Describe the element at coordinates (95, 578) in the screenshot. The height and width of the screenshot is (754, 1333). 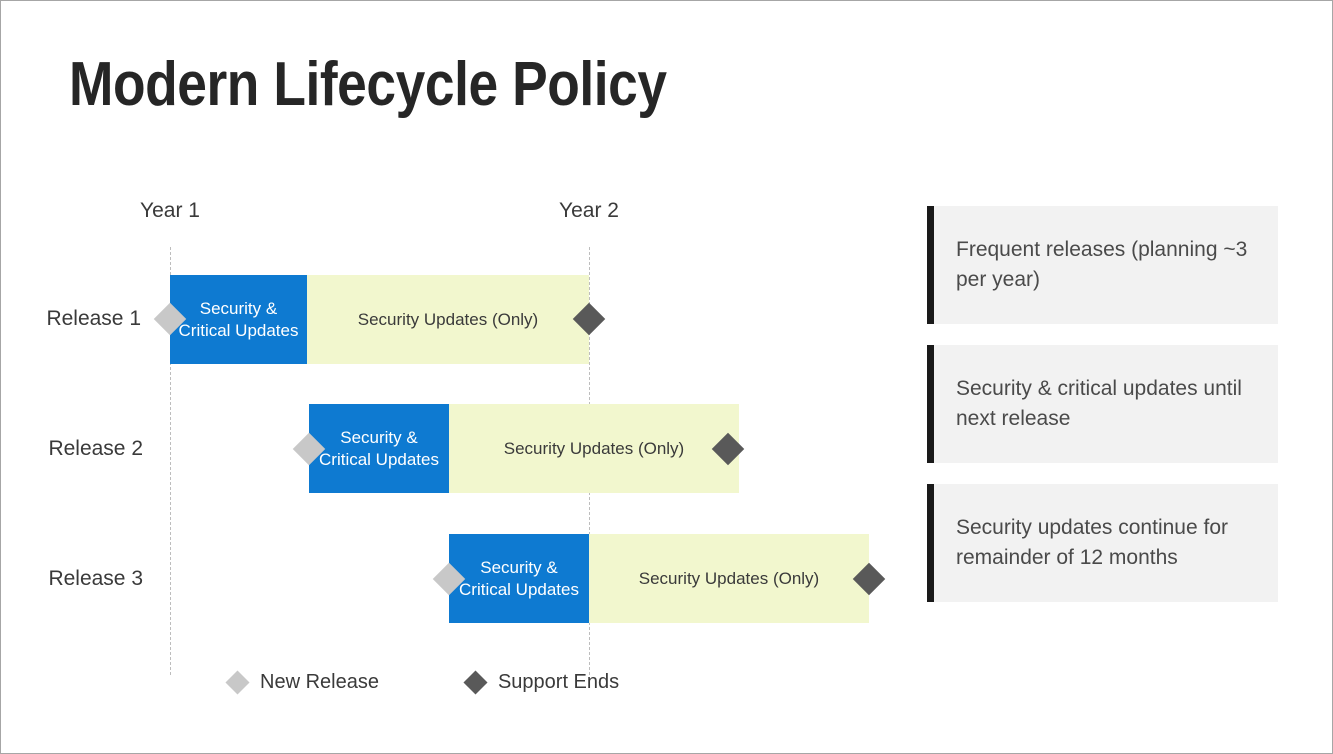
I see `release-3-label: Release 3` at that location.